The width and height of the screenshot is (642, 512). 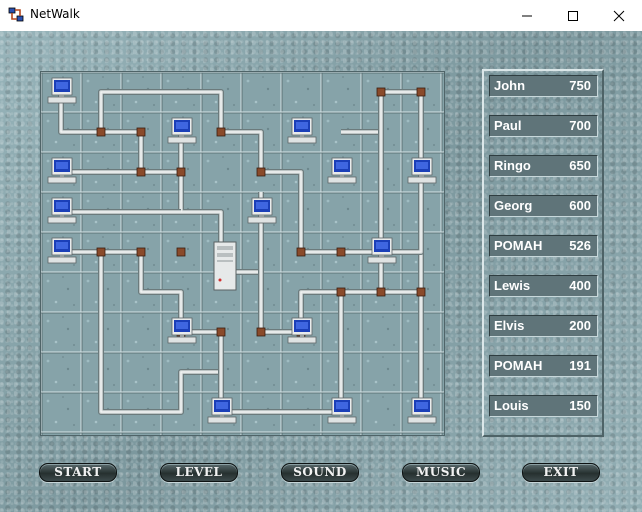 What do you see at coordinates (580, 125) in the screenshot?
I see `score-value: 700` at bounding box center [580, 125].